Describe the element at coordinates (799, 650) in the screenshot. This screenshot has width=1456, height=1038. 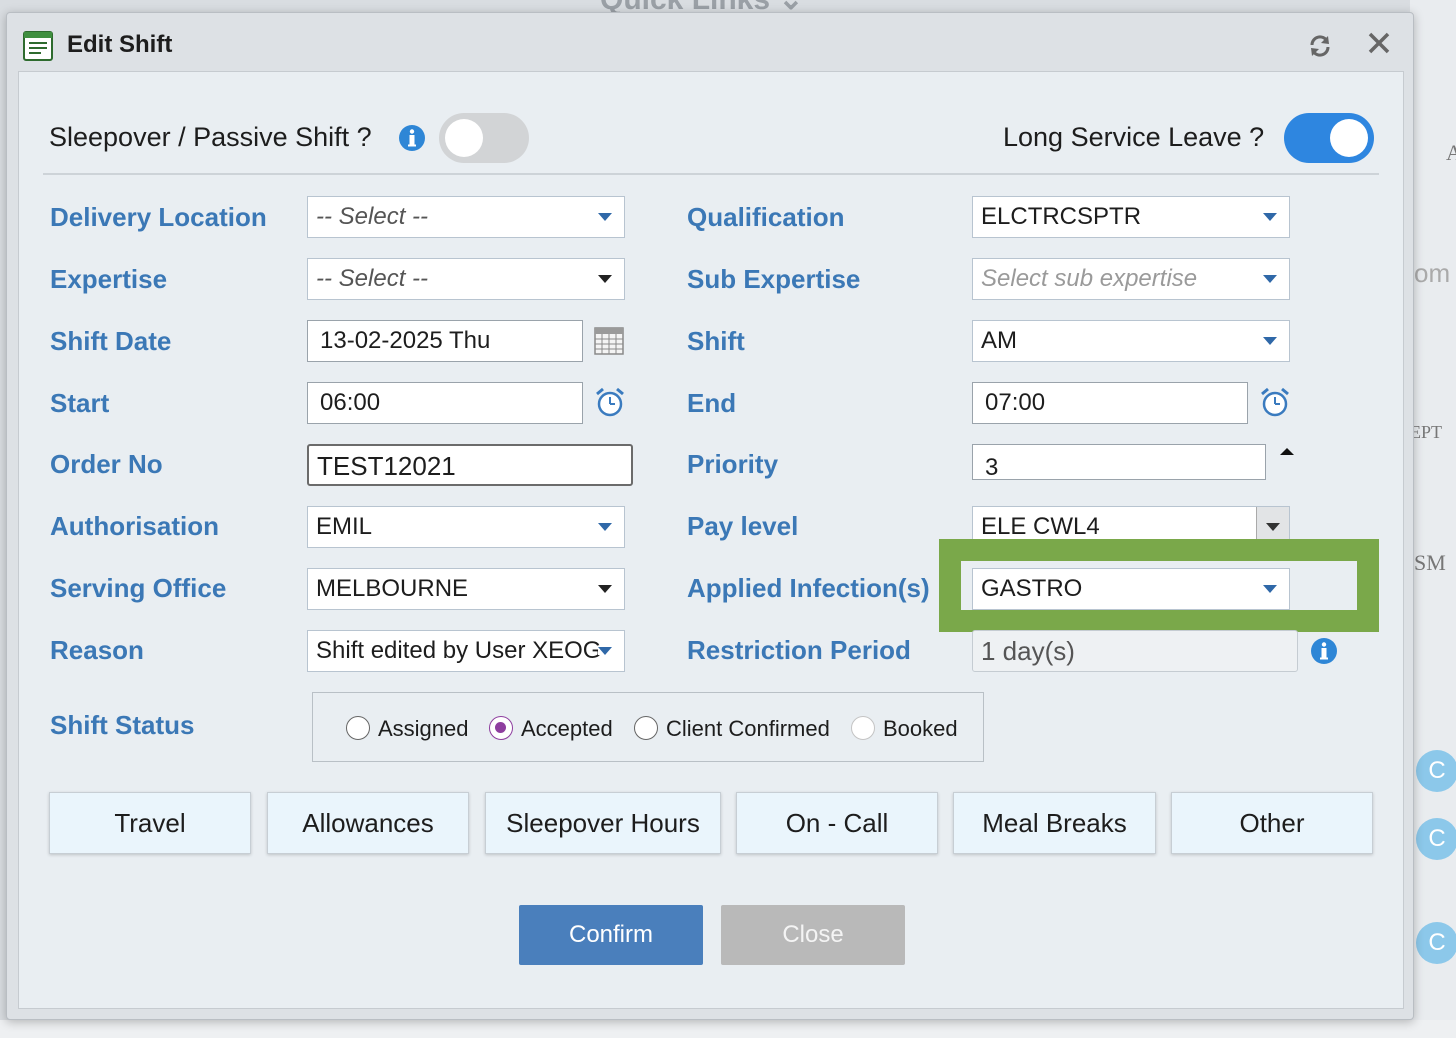
I see `restriction-period-label: Restriction Period` at that location.